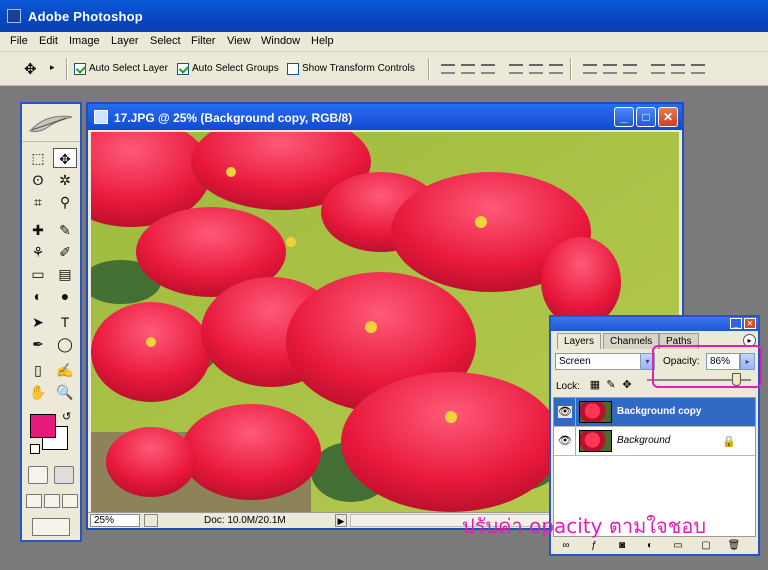 This screenshot has height=570, width=768. I want to click on lasso-tool-icon: ʘ, so click(38, 180).